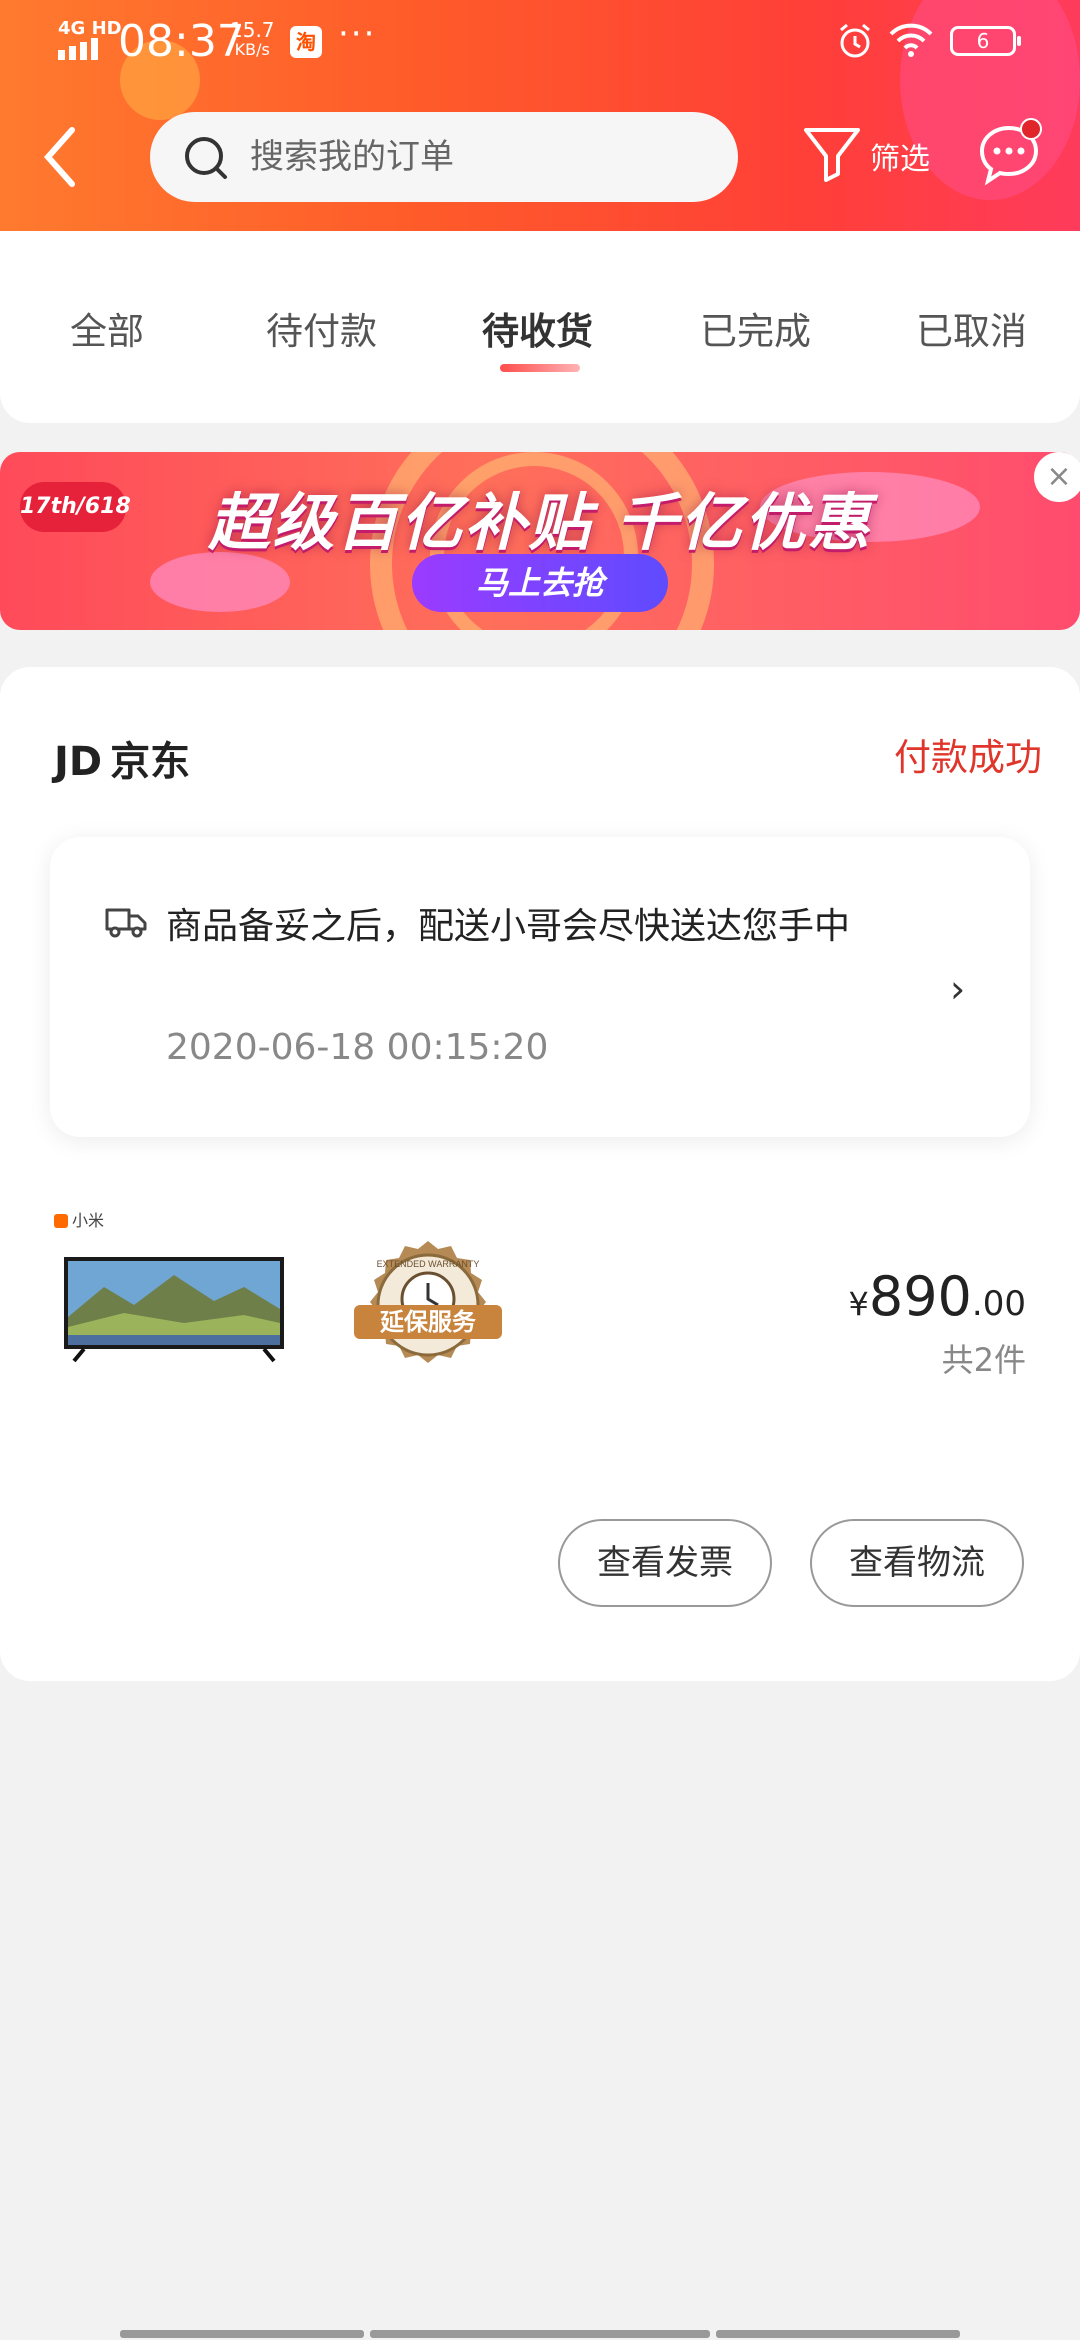 Image resolution: width=1080 pixels, height=2340 pixels. Describe the element at coordinates (357, 34) in the screenshot. I see `more-notifications-icon: ···` at that location.